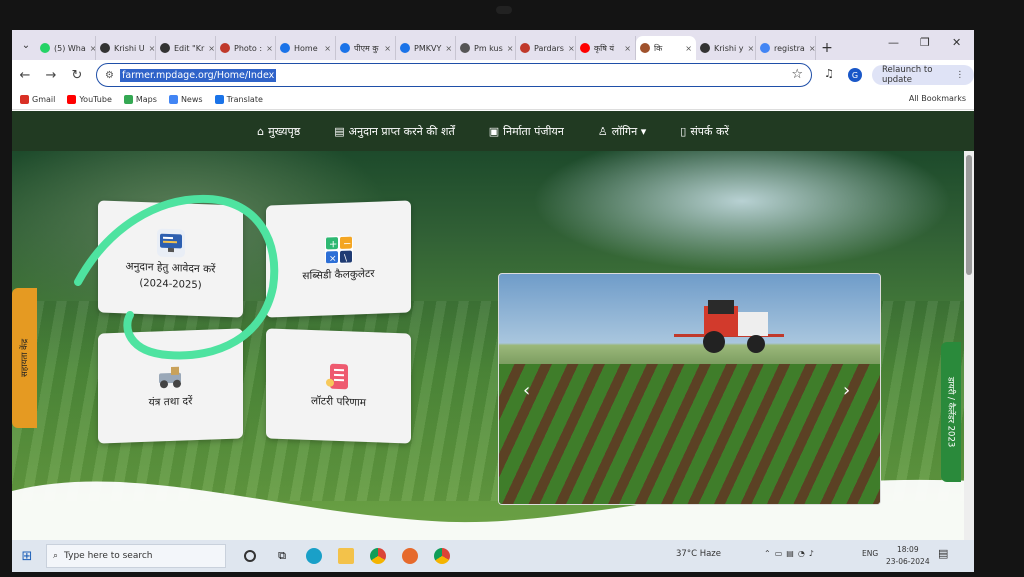 The height and width of the screenshot is (577, 1024). I want to click on lottery-result-card: लॉटरी परिणाम, so click(338, 386).